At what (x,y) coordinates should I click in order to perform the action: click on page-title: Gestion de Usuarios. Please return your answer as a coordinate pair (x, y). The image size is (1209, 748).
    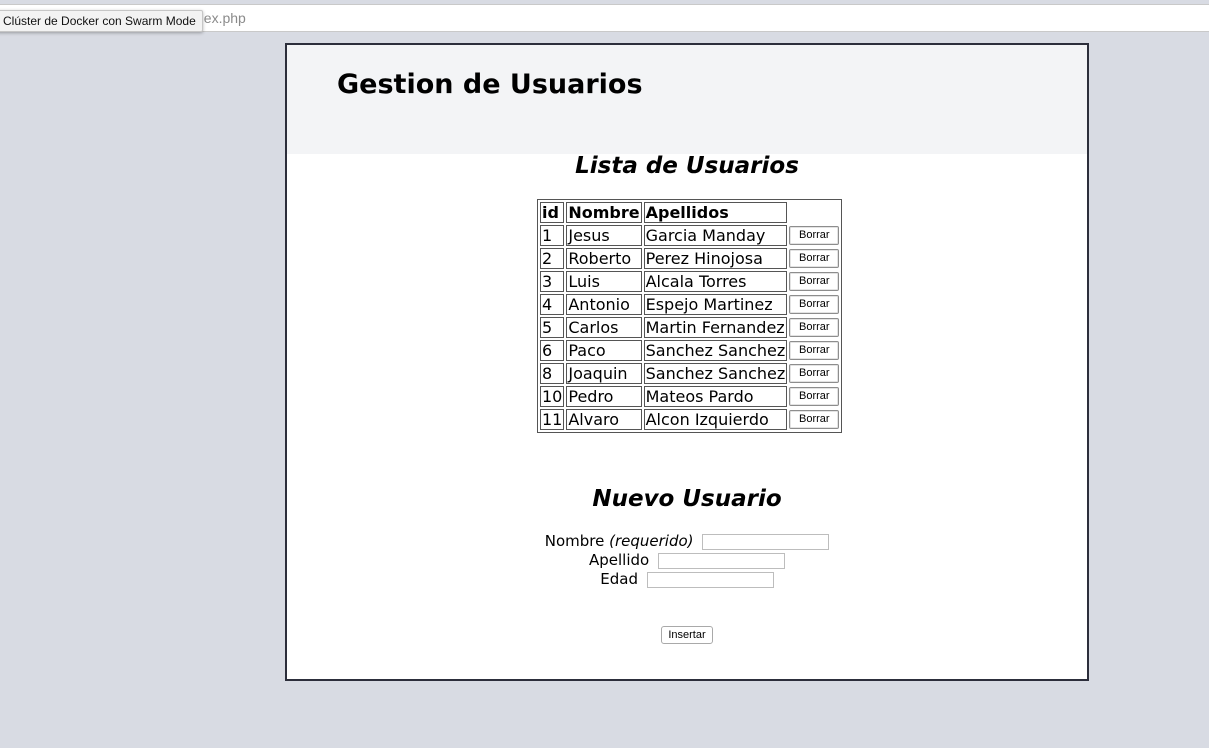
    Looking at the image, I should click on (490, 84).